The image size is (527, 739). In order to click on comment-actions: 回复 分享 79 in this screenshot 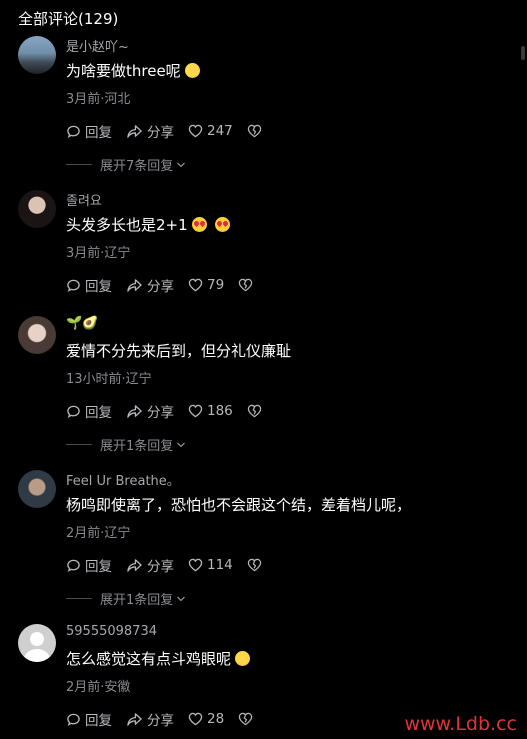, I will do `click(168, 285)`.